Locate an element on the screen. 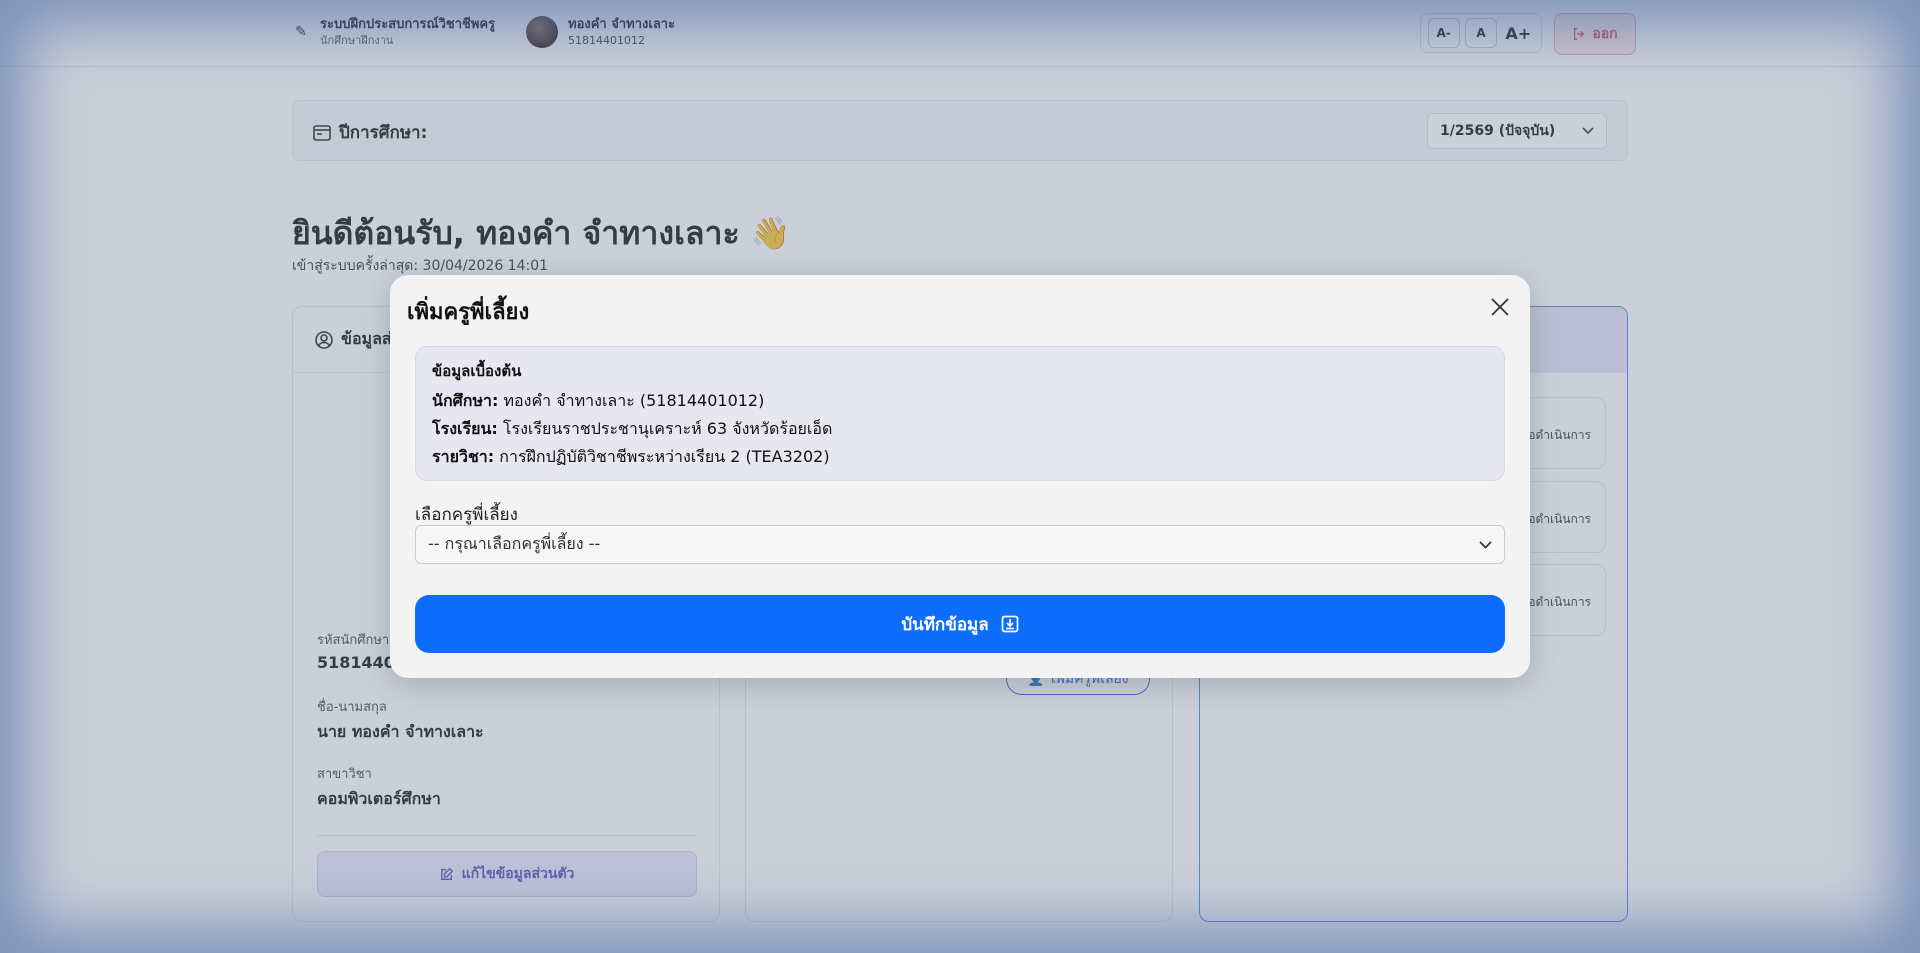 Image resolution: width=1920 pixels, height=953 pixels. subject-key: รายวิชา: is located at coordinates (463, 456).